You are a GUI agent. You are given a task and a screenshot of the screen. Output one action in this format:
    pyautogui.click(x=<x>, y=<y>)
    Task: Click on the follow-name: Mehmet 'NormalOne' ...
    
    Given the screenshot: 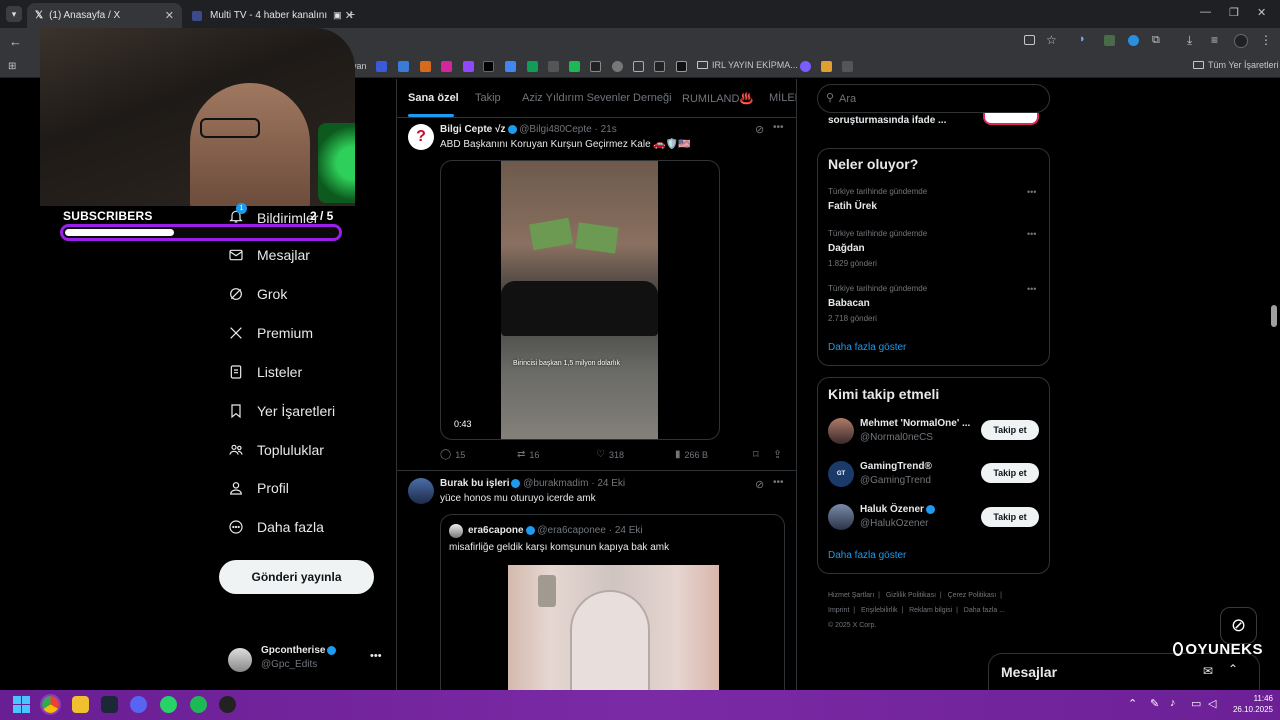 What is the action you would take?
    pyautogui.click(x=915, y=423)
    